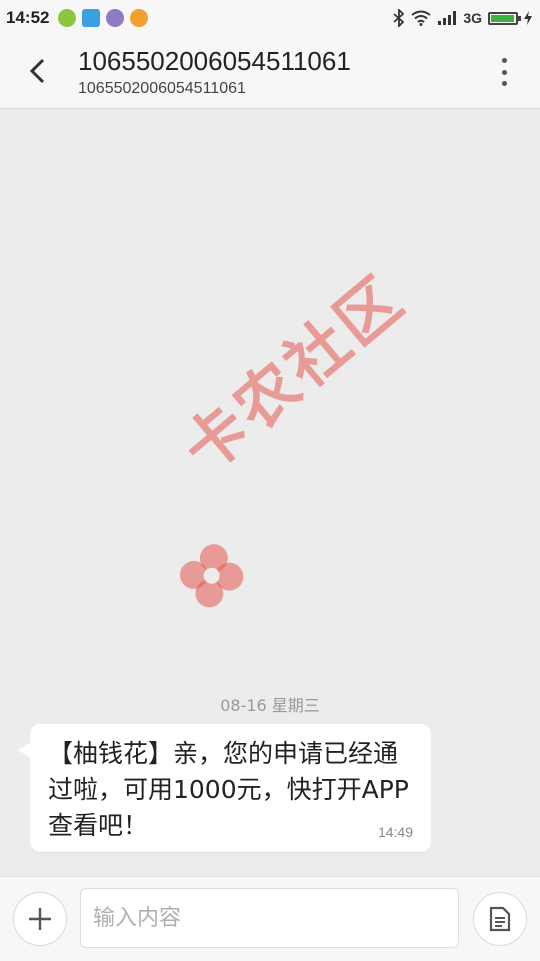 Image resolution: width=540 pixels, height=961 pixels. Describe the element at coordinates (395, 832) in the screenshot. I see `message-time: 14:49` at that location.